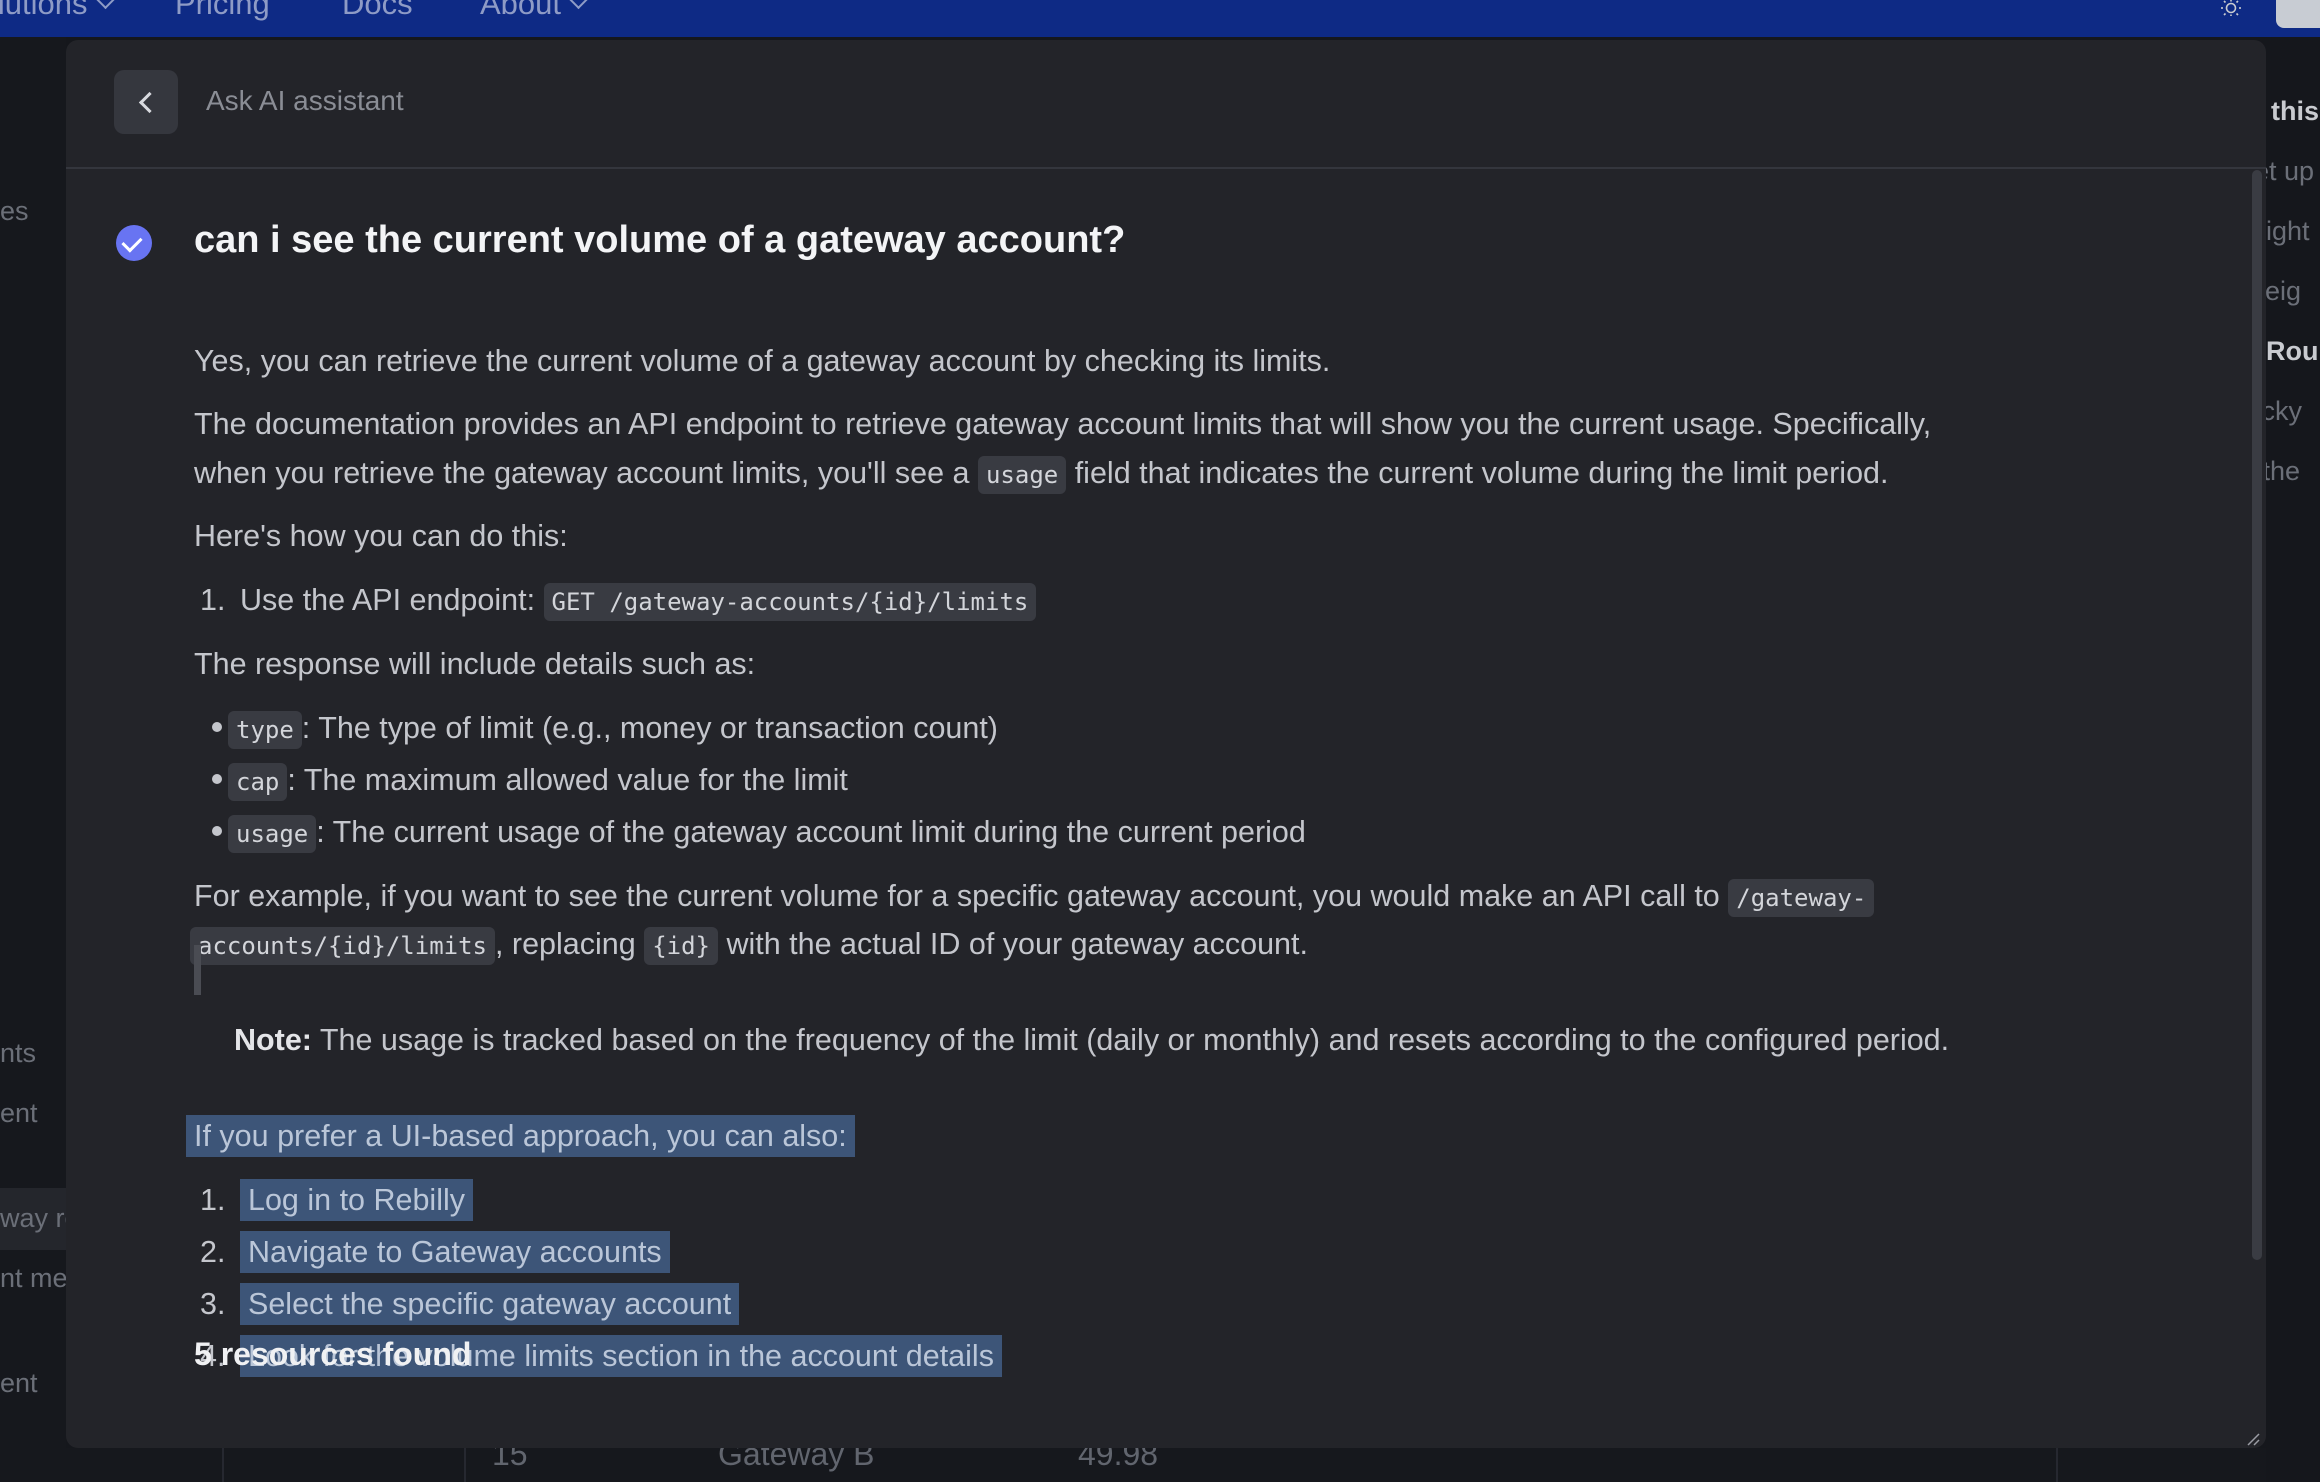  Describe the element at coordinates (2231, 10) in the screenshot. I see `sun-icon` at that location.